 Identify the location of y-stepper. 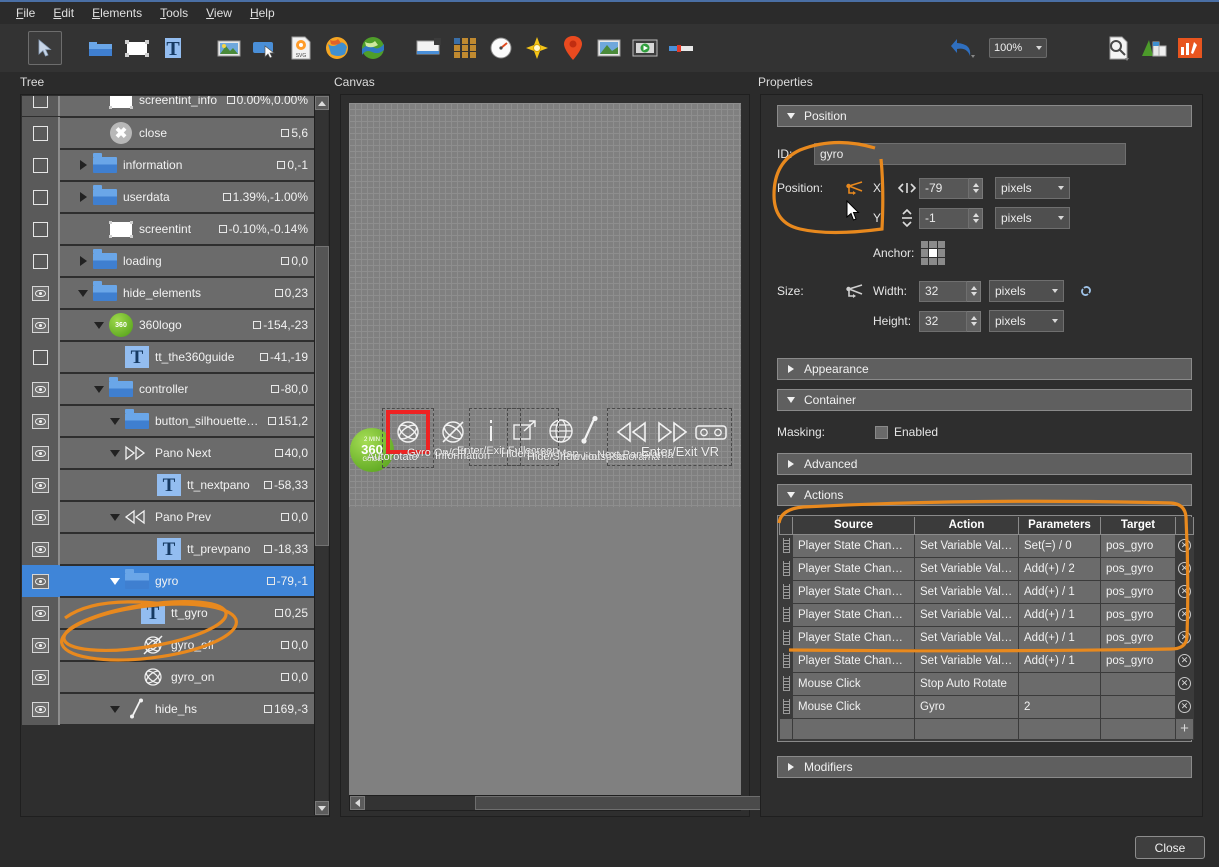
(976, 218).